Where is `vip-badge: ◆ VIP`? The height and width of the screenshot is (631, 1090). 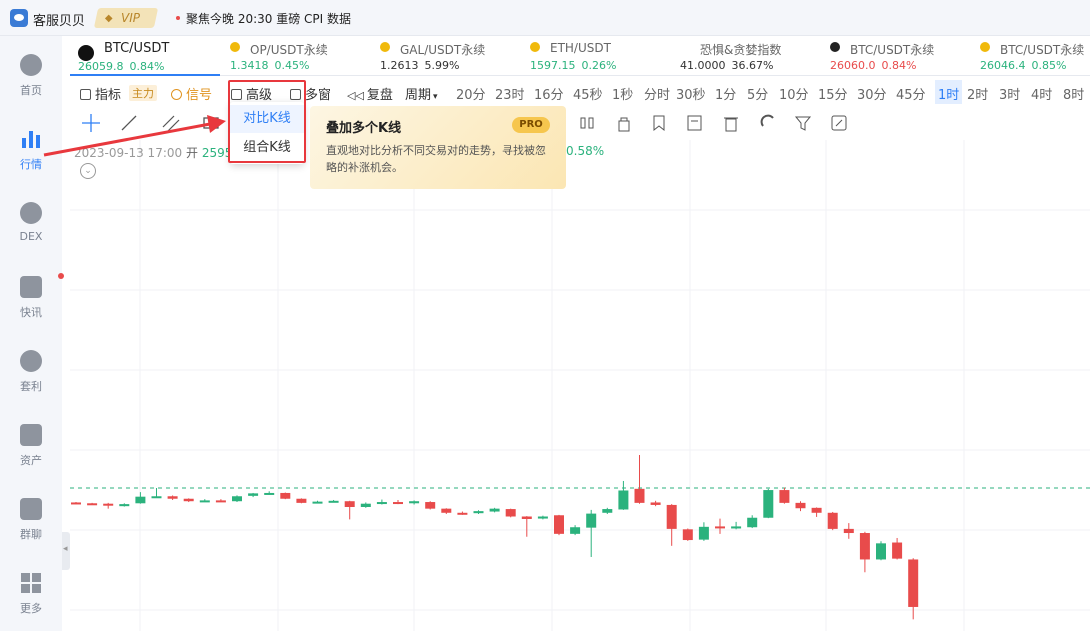 vip-badge: ◆ VIP is located at coordinates (126, 18).